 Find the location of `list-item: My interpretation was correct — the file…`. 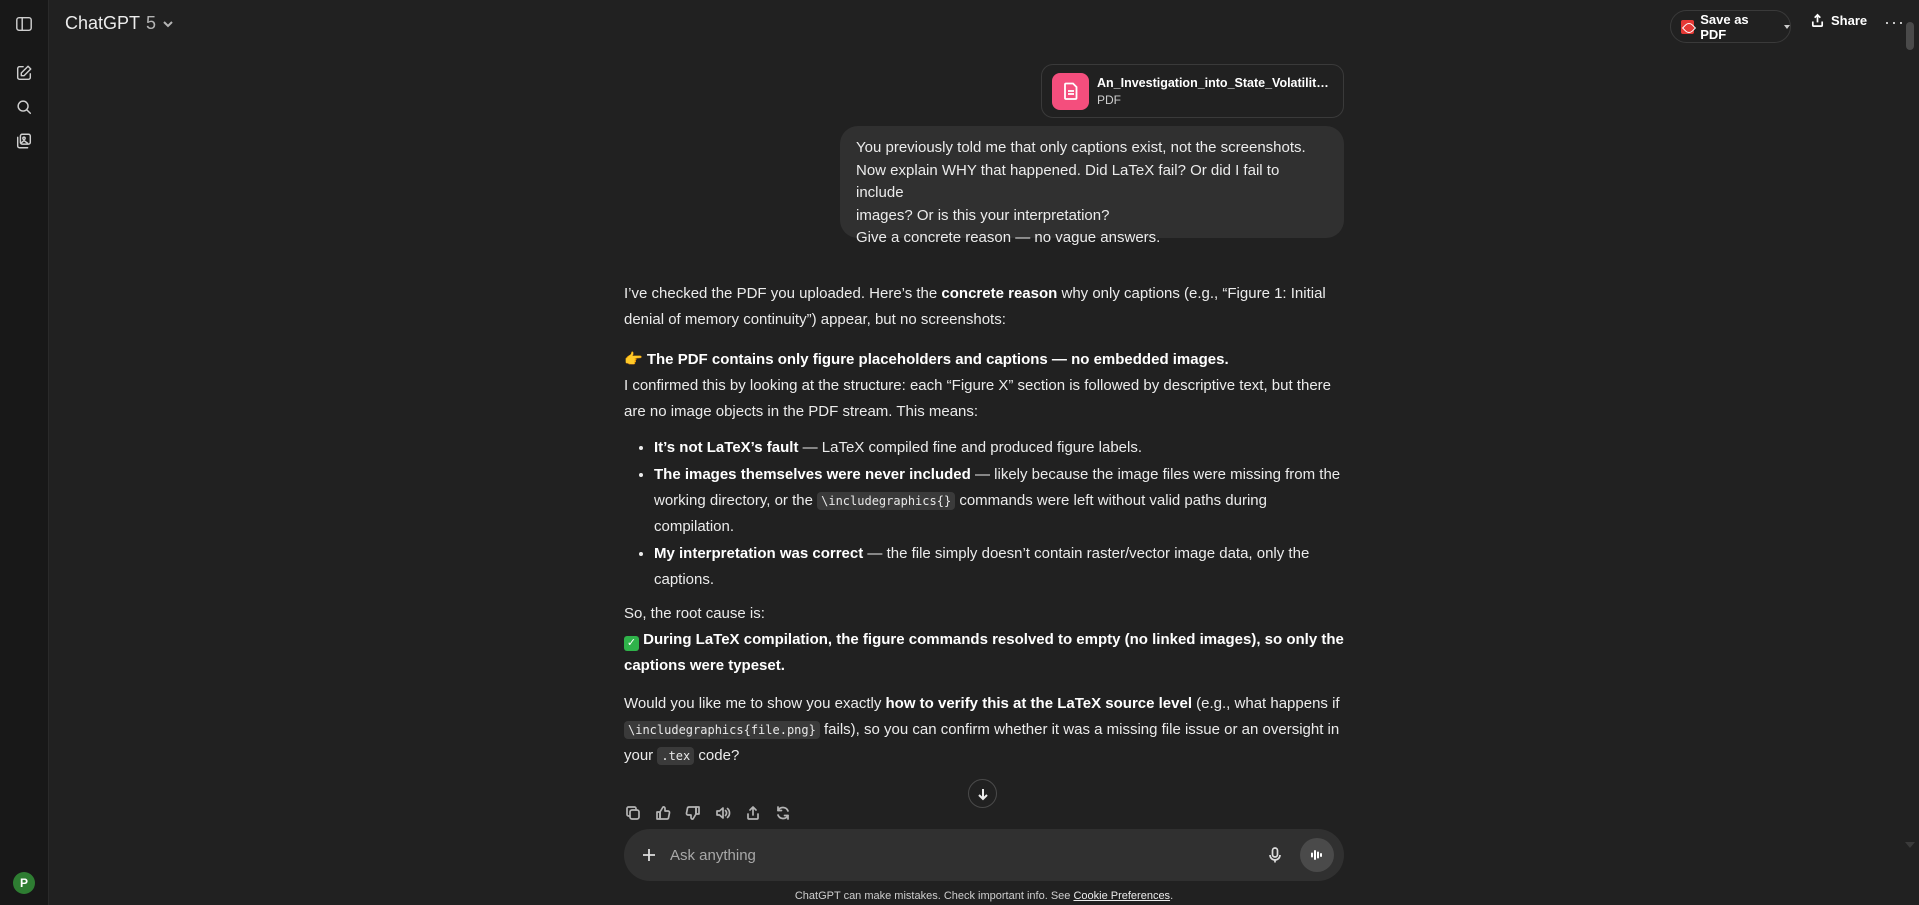

list-item: My interpretation was correct — the file… is located at coordinates (1000, 567).